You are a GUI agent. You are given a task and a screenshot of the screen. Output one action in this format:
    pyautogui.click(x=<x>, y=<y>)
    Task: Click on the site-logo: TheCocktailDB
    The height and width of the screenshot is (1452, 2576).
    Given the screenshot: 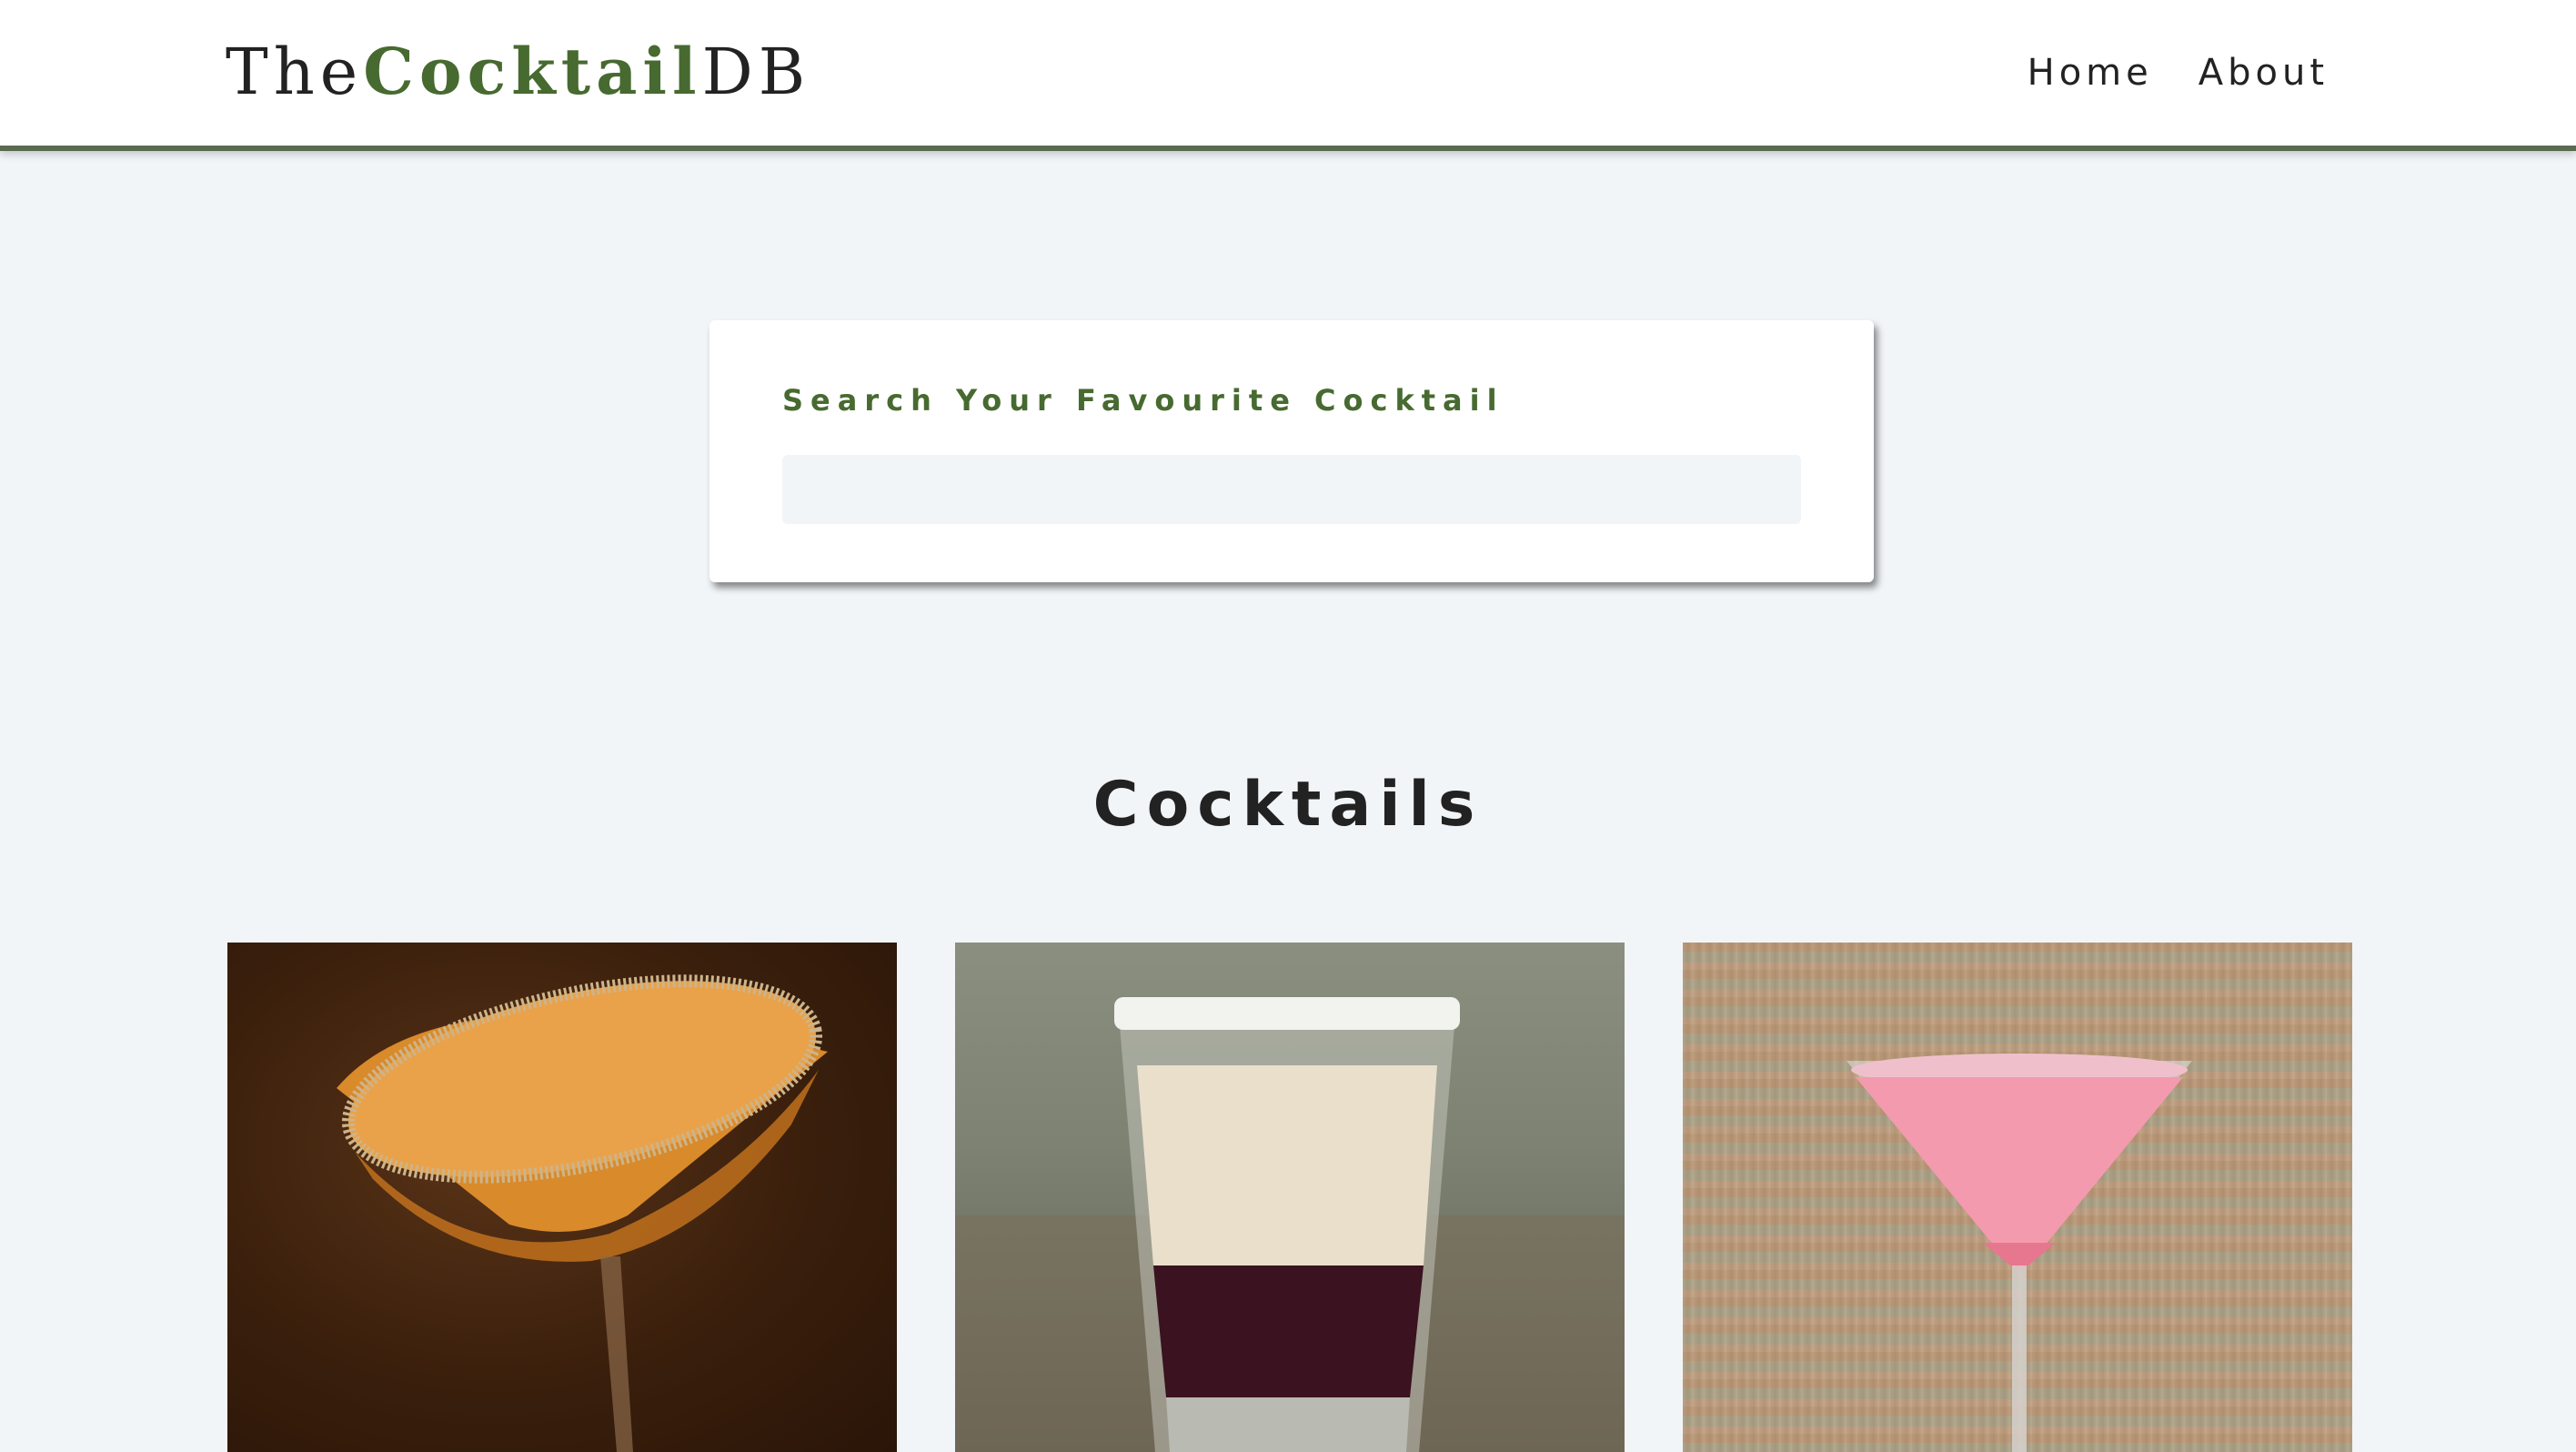 What is the action you would take?
    pyautogui.click(x=518, y=72)
    